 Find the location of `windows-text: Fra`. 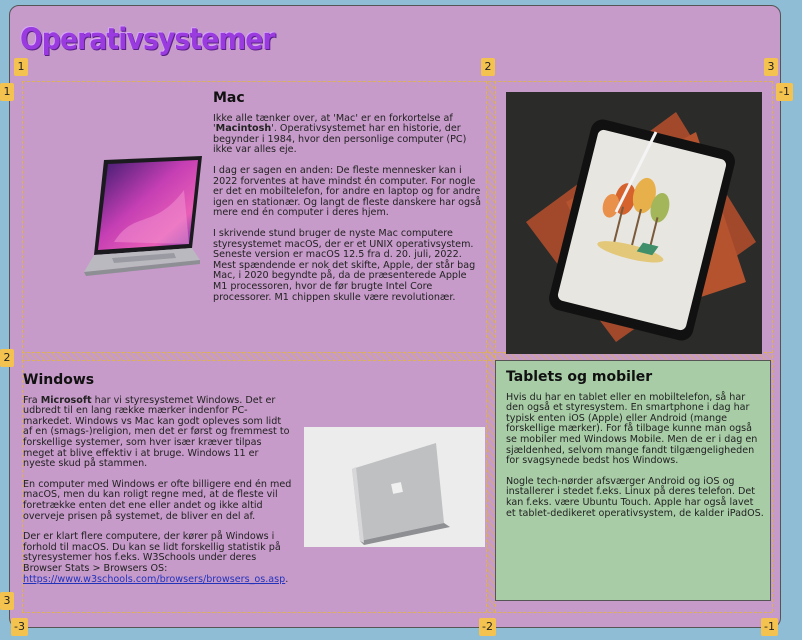

windows-text: Fra is located at coordinates (32, 400).